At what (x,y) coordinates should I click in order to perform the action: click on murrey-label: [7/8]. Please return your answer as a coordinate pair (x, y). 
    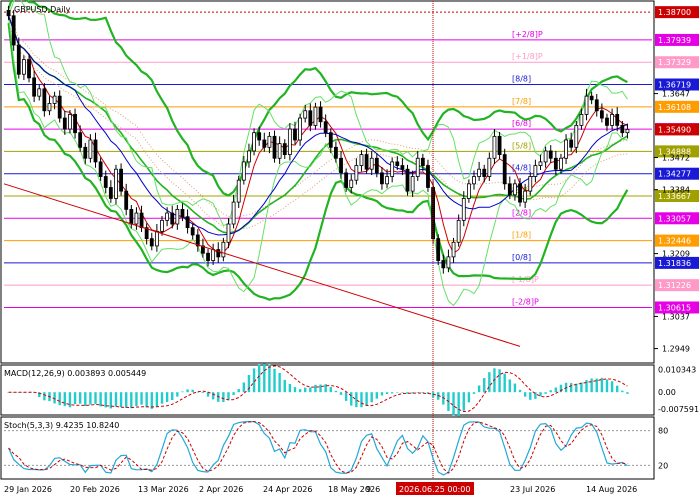
    Looking at the image, I should click on (521, 101).